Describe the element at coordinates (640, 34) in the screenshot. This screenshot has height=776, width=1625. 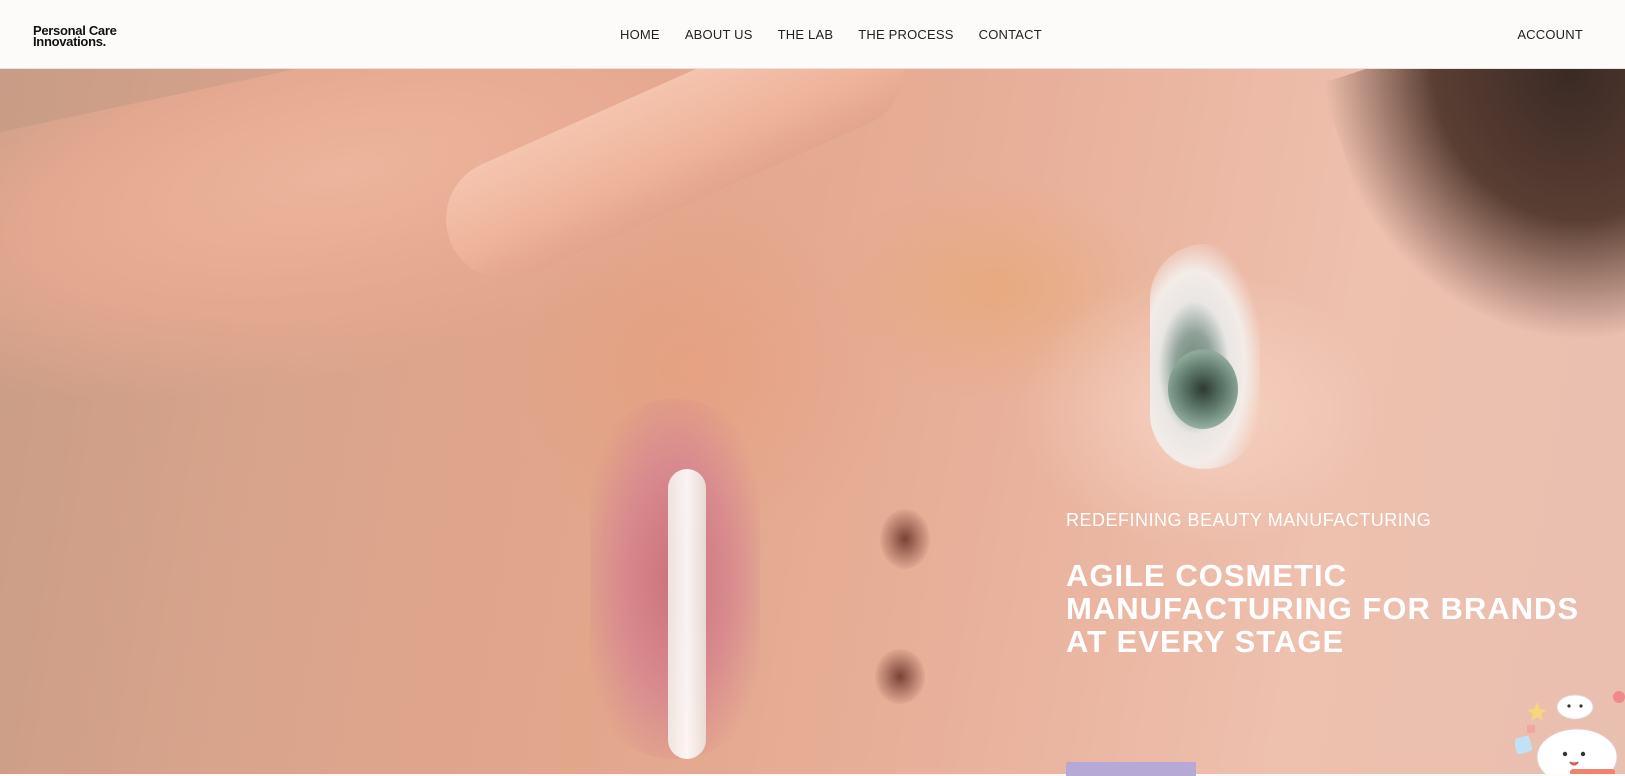
I see `nav-item-home: HOME` at that location.